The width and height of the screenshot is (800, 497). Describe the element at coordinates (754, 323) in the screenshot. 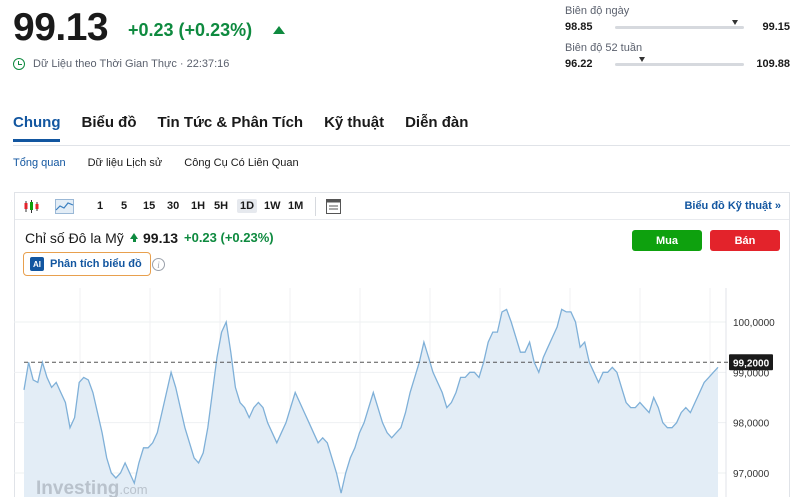

I see `y-tick-label: 100,0000` at that location.